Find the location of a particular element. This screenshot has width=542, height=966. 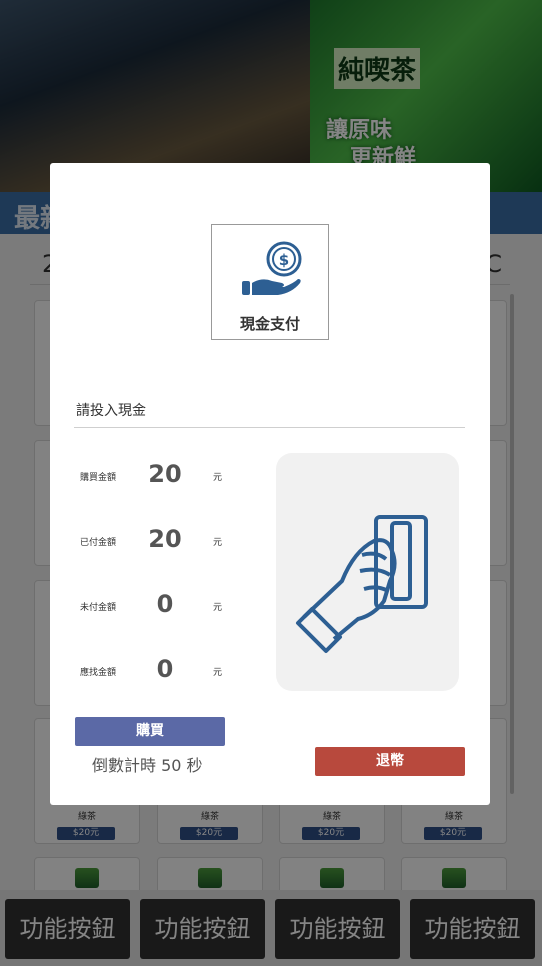

paid-amount-value: 20 is located at coordinates (165, 539).